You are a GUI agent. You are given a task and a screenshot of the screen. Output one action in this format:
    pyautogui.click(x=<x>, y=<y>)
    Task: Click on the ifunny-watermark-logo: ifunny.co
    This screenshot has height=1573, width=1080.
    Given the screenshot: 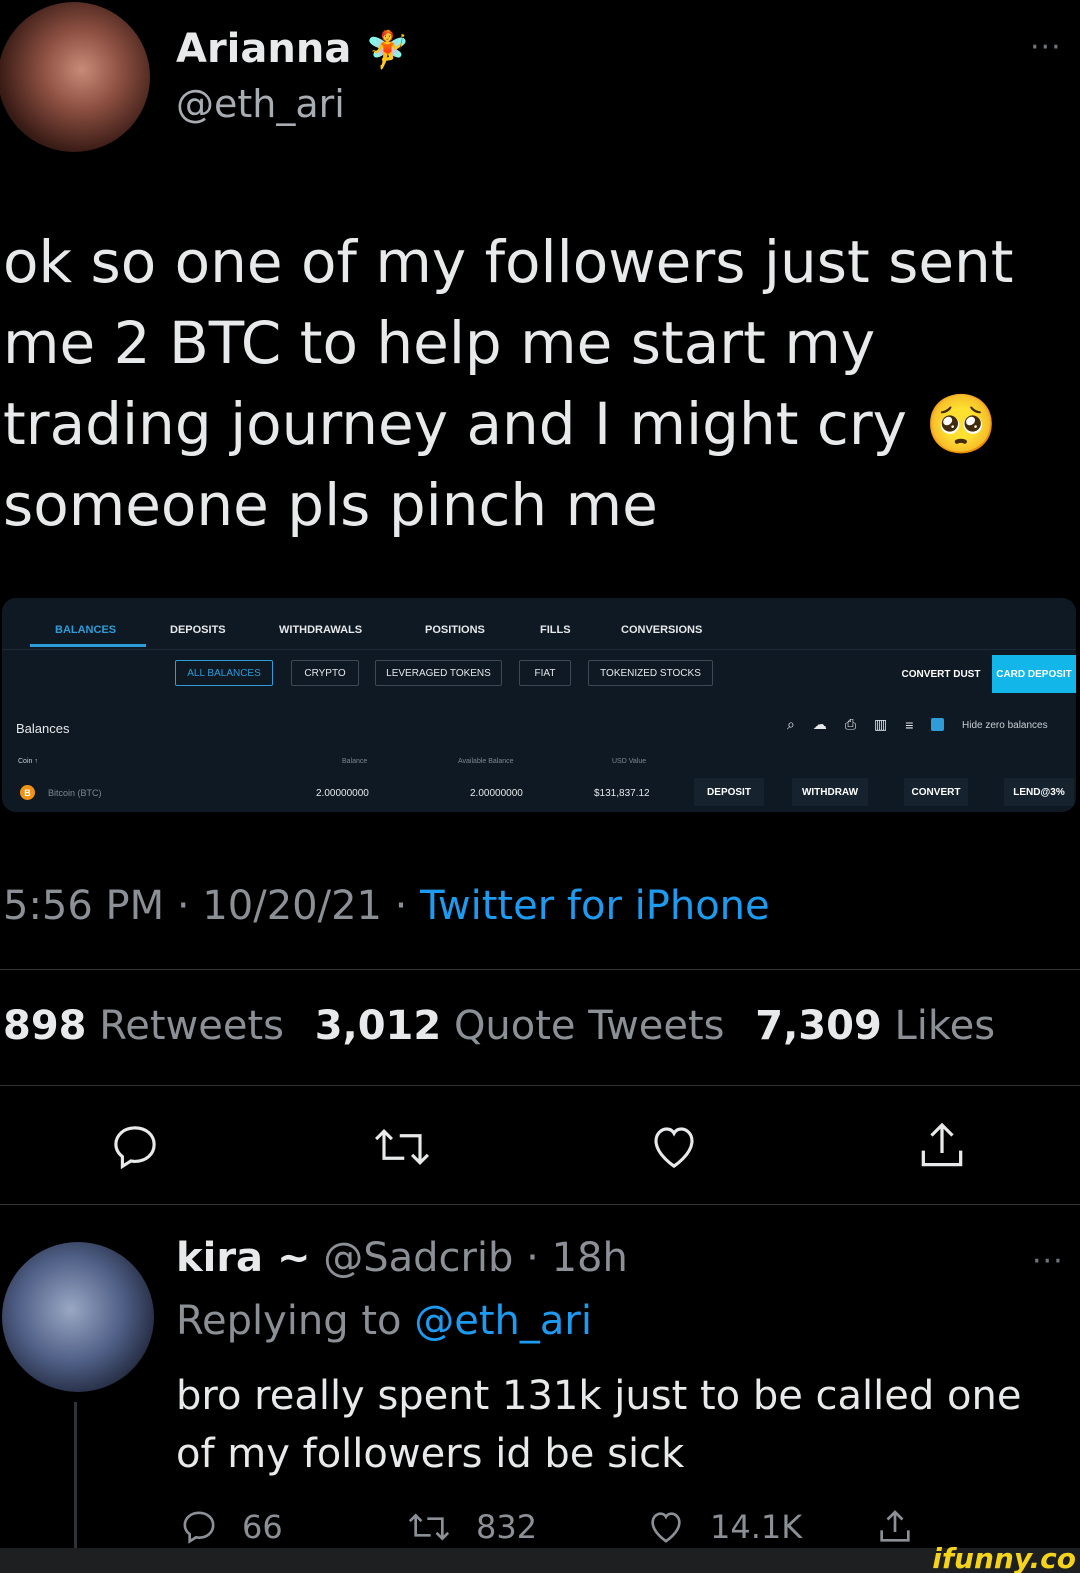 What is the action you would take?
    pyautogui.click(x=1004, y=1557)
    